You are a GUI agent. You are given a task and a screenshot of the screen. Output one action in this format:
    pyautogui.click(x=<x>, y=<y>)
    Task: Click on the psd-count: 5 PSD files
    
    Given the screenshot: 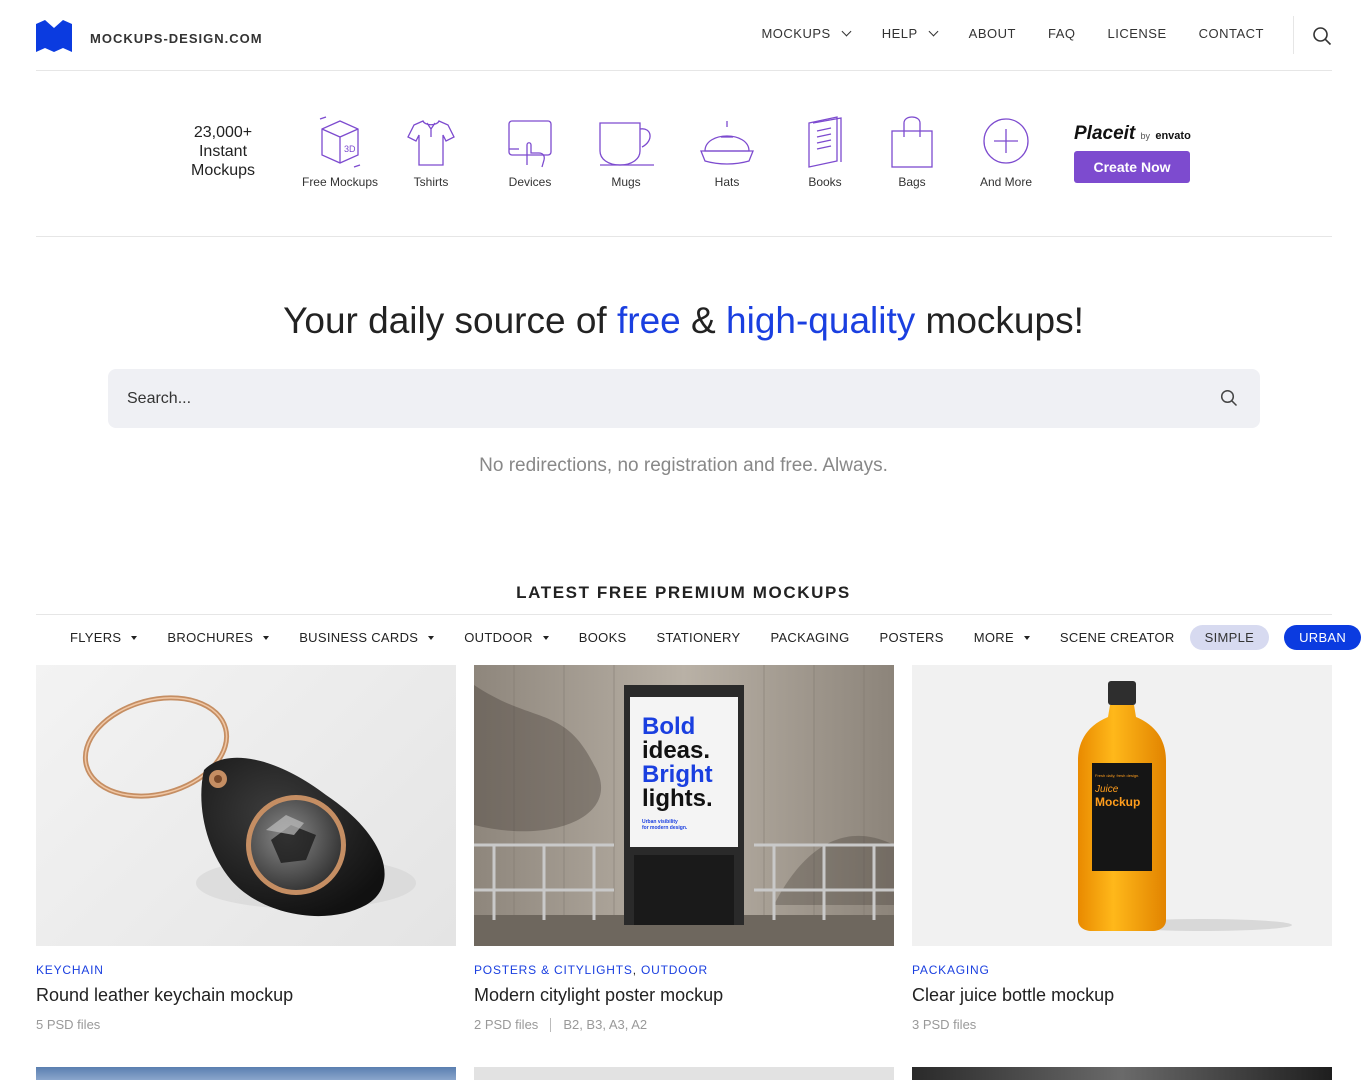 What is the action you would take?
    pyautogui.click(x=68, y=1024)
    